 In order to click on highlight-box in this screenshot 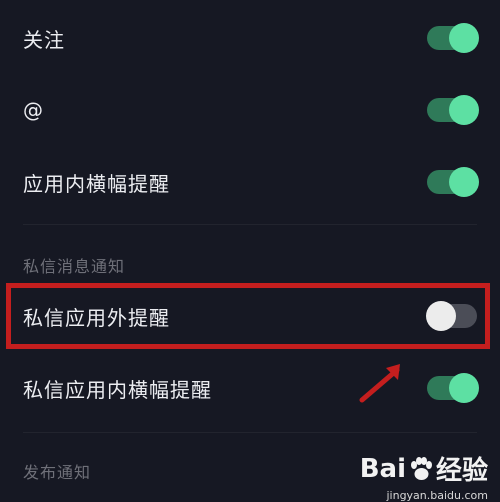, I will do `click(248, 316)`.